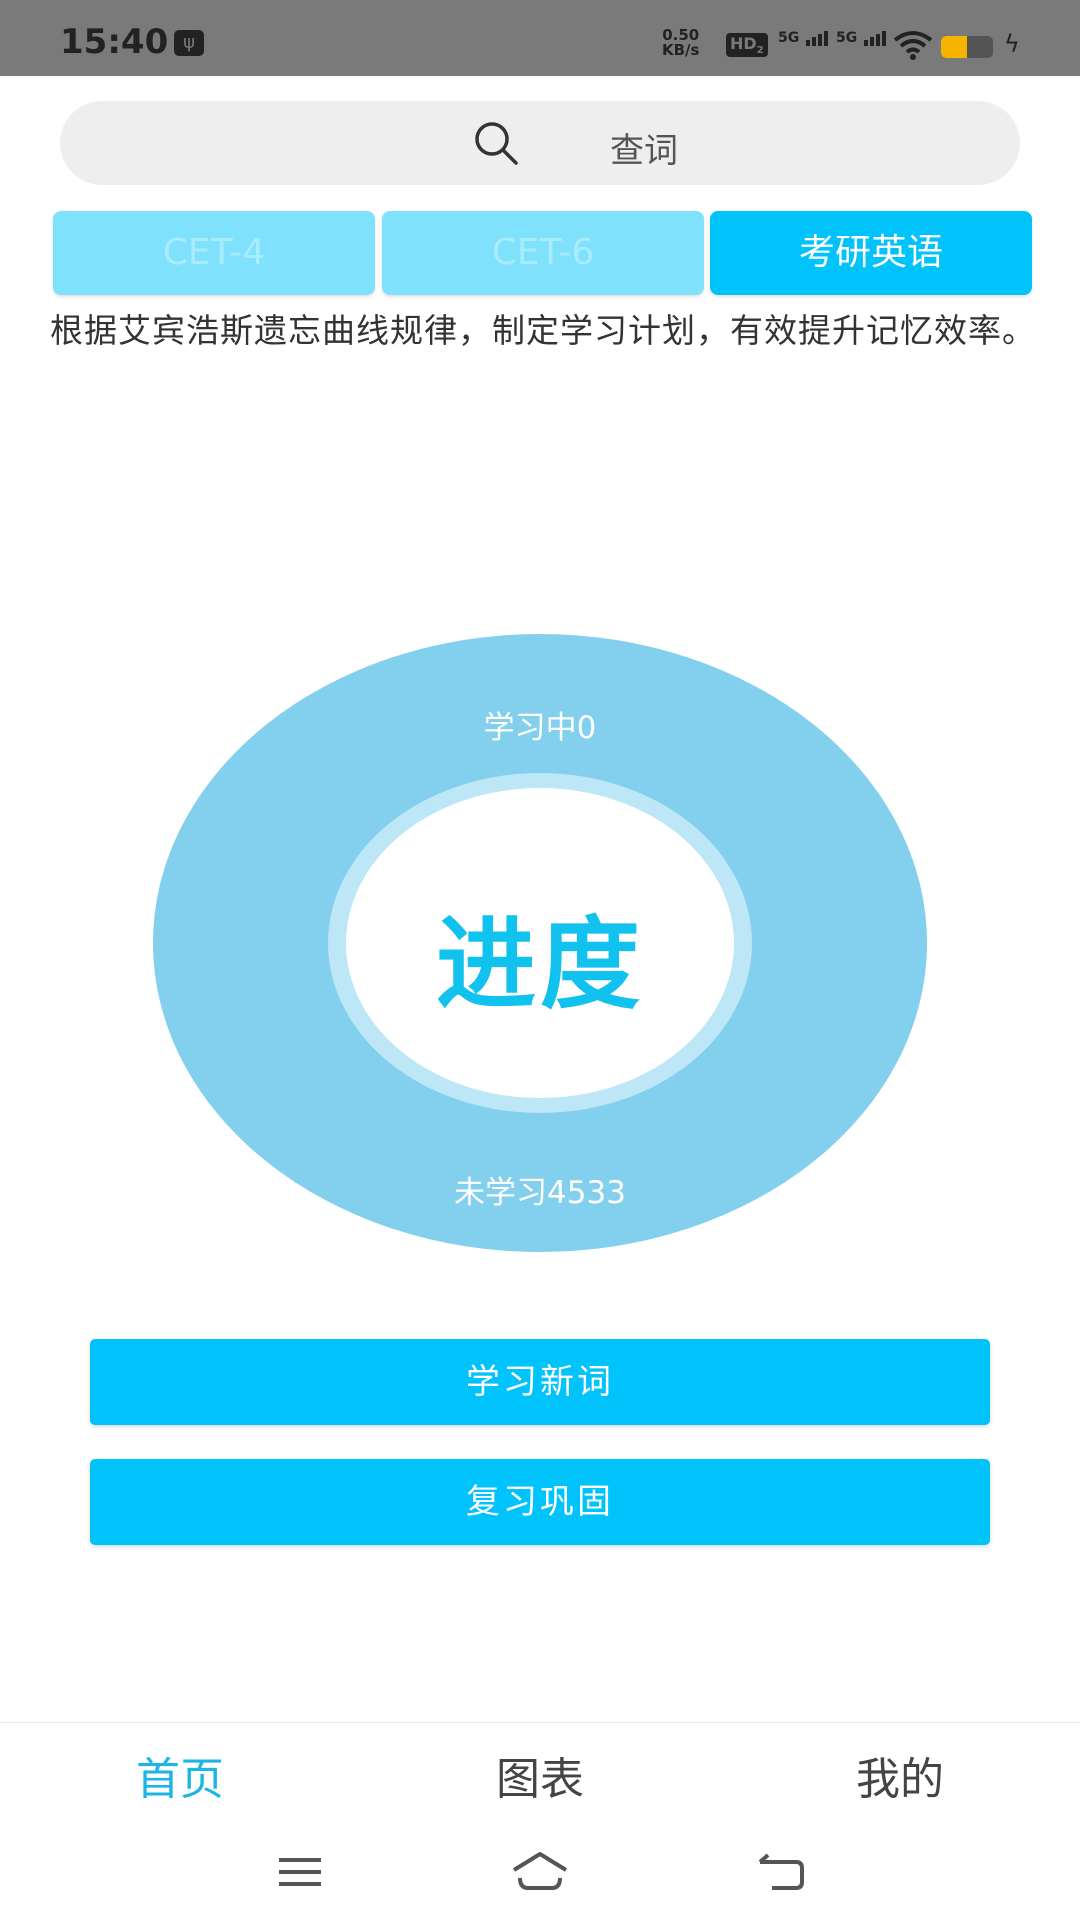  Describe the element at coordinates (543, 253) in the screenshot. I see `tab-cet6: CET-6` at that location.